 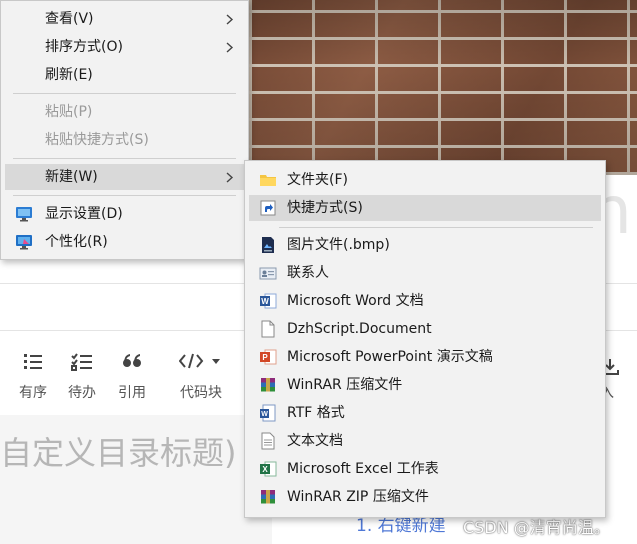 What do you see at coordinates (76, 242) in the screenshot?
I see `menu-item-label: 个性化(R)` at bounding box center [76, 242].